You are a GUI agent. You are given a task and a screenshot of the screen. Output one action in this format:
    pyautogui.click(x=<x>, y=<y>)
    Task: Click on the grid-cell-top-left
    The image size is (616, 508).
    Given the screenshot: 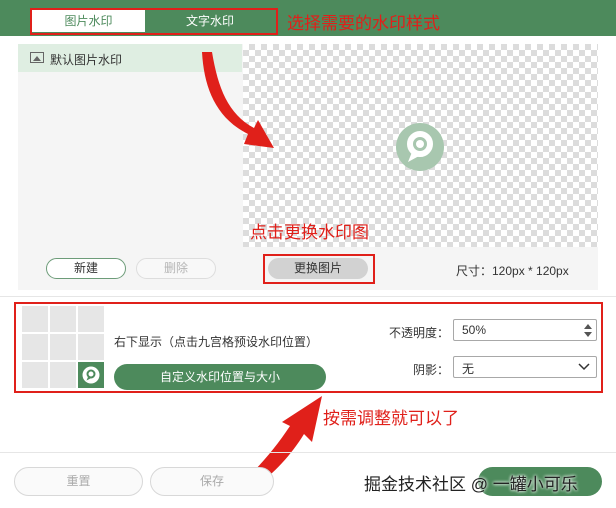 What is the action you would take?
    pyautogui.click(x=35, y=319)
    